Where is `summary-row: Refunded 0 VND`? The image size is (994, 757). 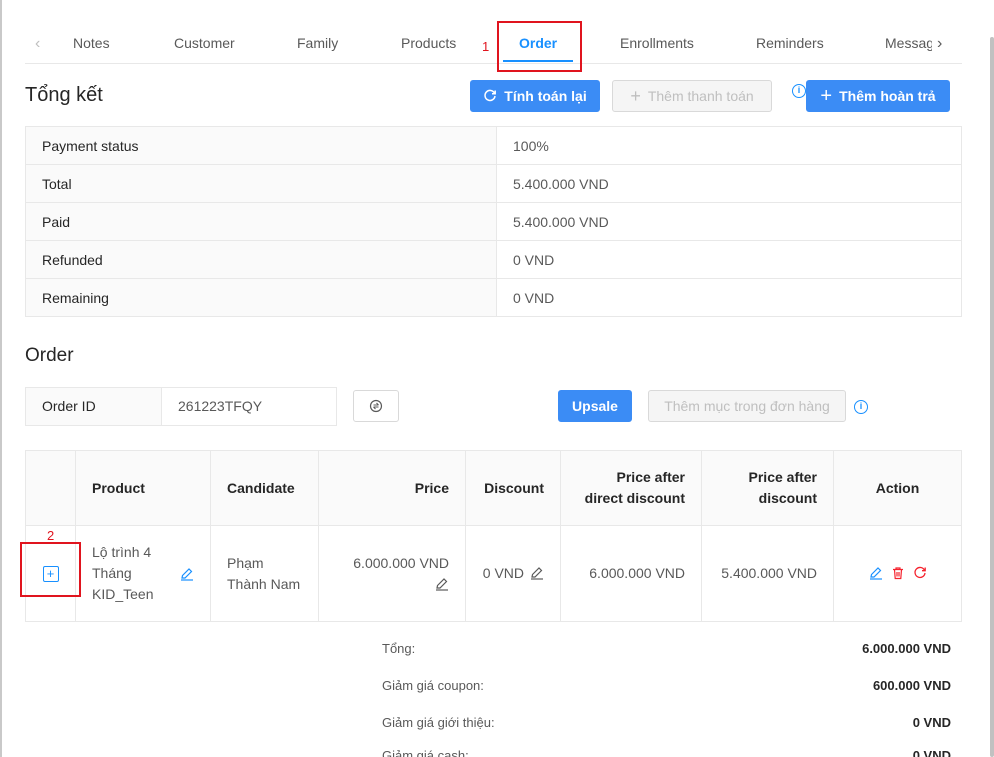
summary-row: Refunded 0 VND is located at coordinates (493, 259).